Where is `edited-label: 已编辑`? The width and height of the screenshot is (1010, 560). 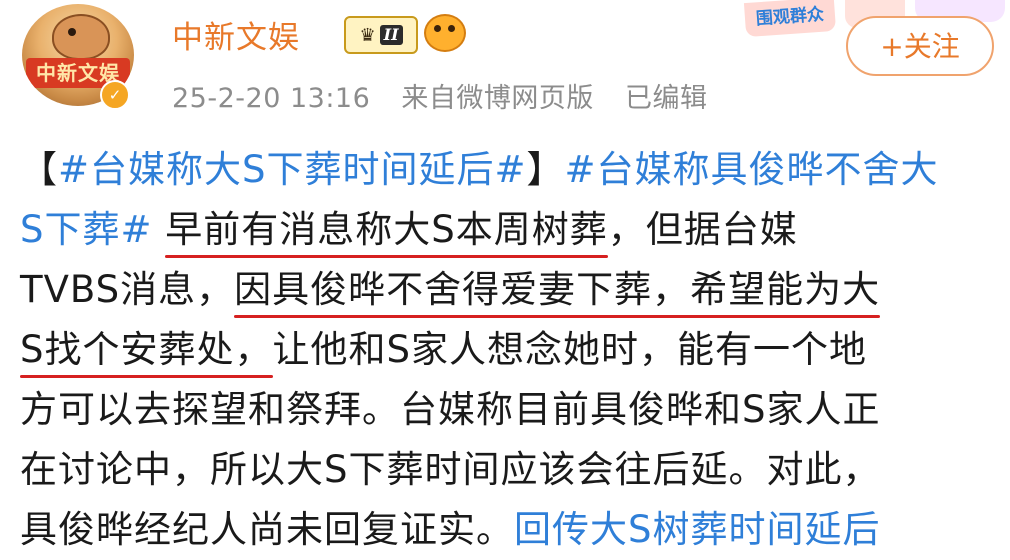 edited-label: 已编辑 is located at coordinates (666, 98).